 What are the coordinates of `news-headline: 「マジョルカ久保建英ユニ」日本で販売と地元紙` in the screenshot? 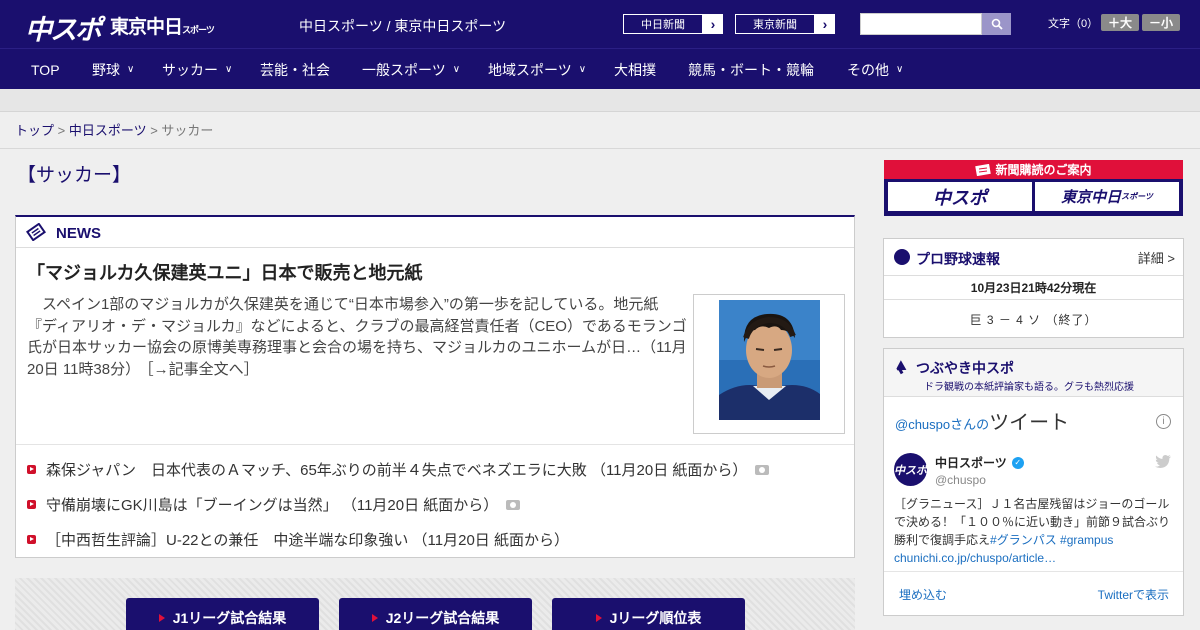 It's located at (224, 272).